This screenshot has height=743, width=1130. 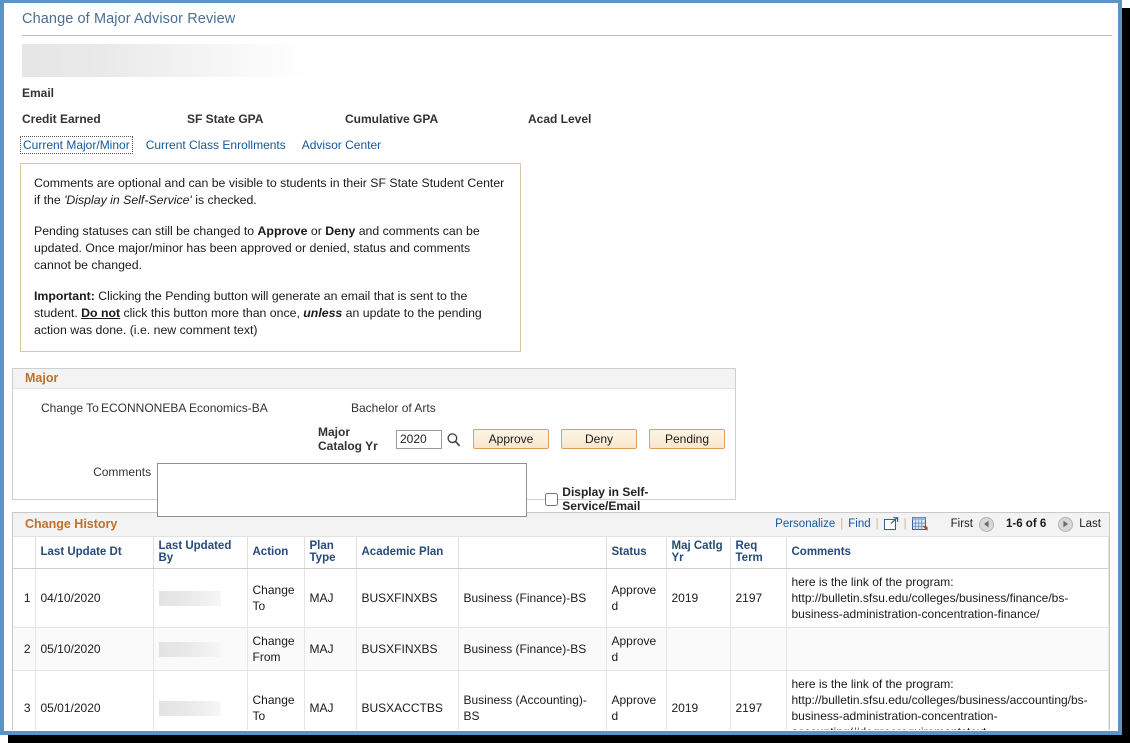 What do you see at coordinates (567, 35) in the screenshot?
I see `title-divider` at bounding box center [567, 35].